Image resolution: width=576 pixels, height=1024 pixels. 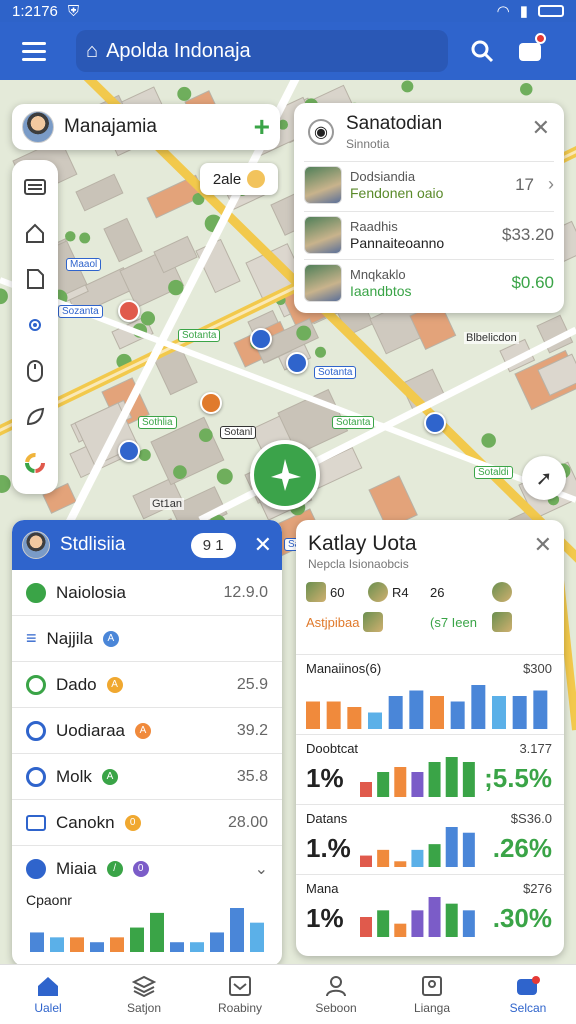 I want to click on home-icon, so click(x=48, y=986).